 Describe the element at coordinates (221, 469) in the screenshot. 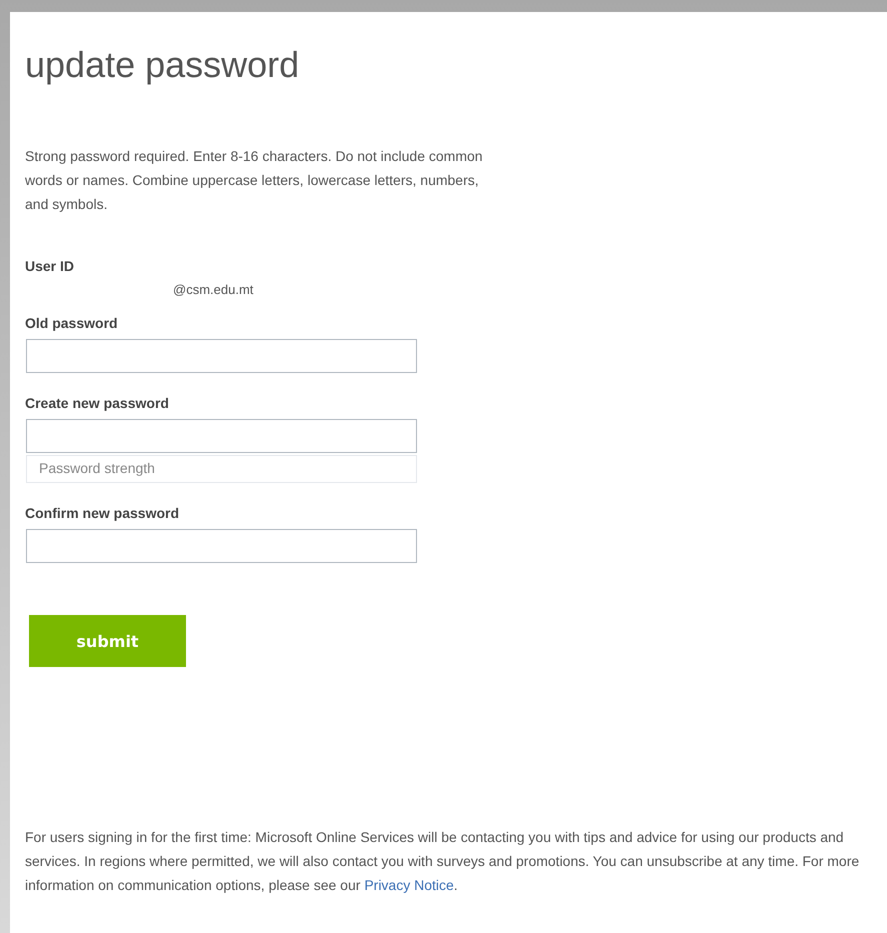

I see `password-strength-meter: Password strength` at that location.